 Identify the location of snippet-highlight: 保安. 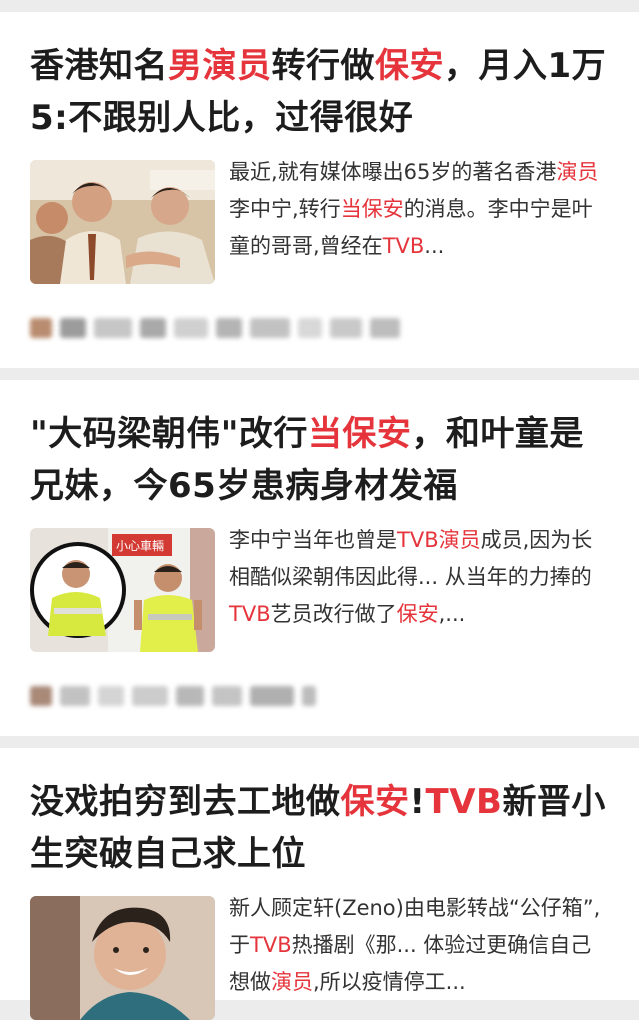
(417, 614).